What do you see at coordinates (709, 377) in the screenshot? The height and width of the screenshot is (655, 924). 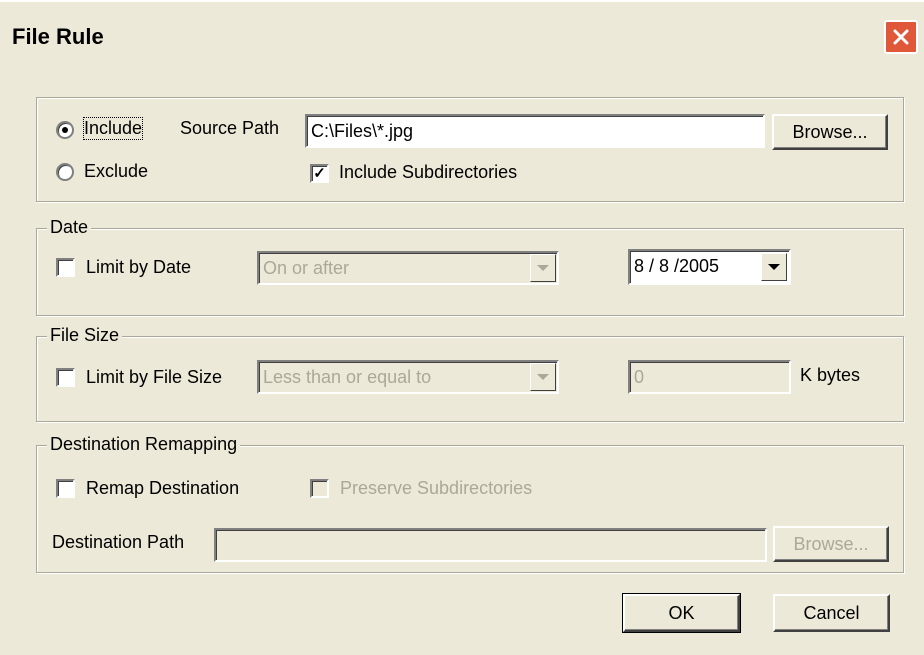 I see `file-size-input: 0` at bounding box center [709, 377].